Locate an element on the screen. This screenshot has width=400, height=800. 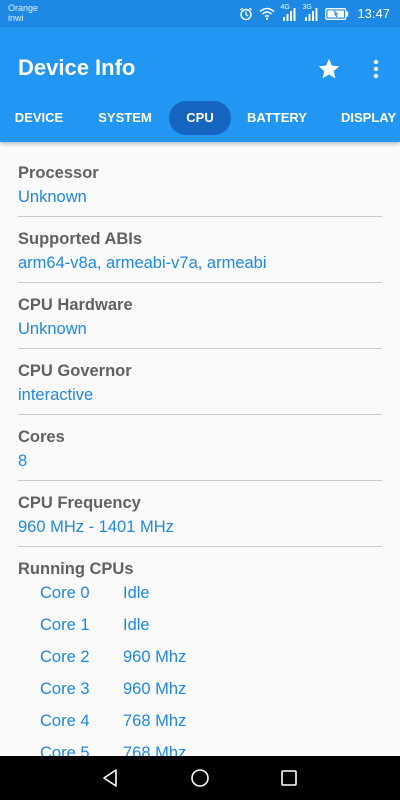
info-label: CPU Governor is located at coordinates (75, 371).